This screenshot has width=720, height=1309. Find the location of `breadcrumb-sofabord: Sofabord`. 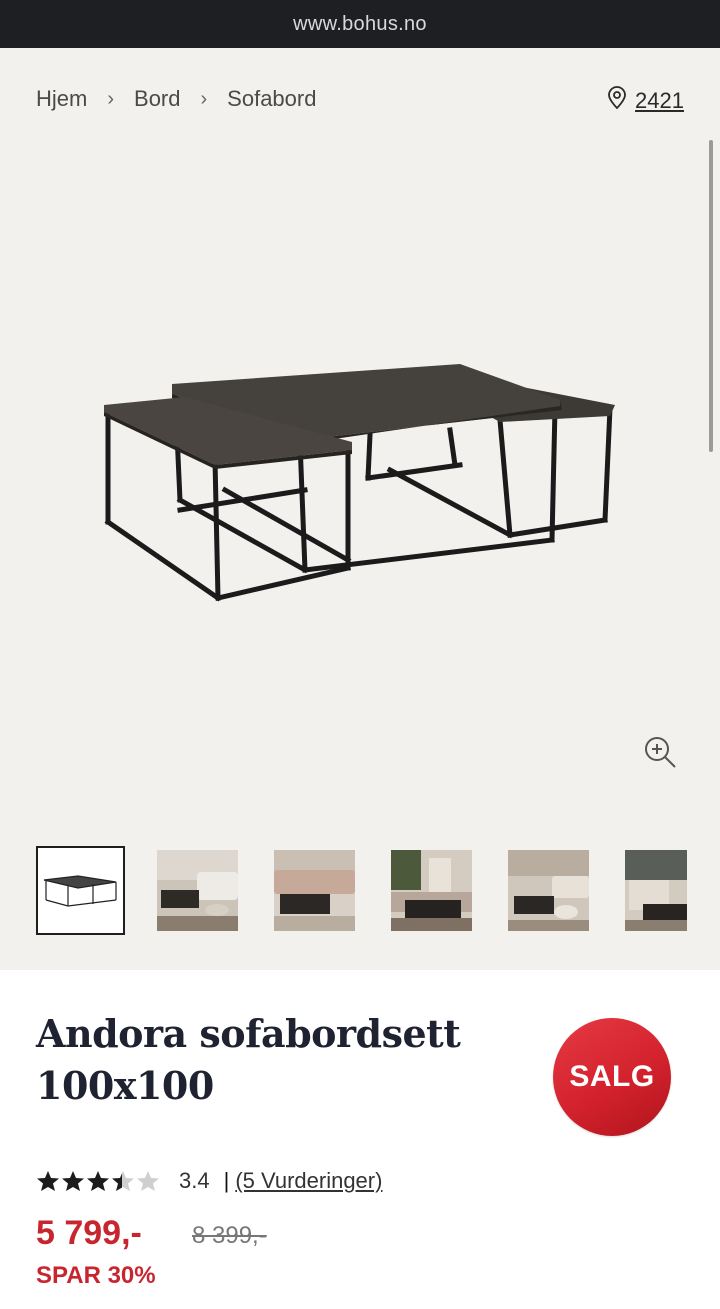

breadcrumb-sofabord: Sofabord is located at coordinates (271, 99).